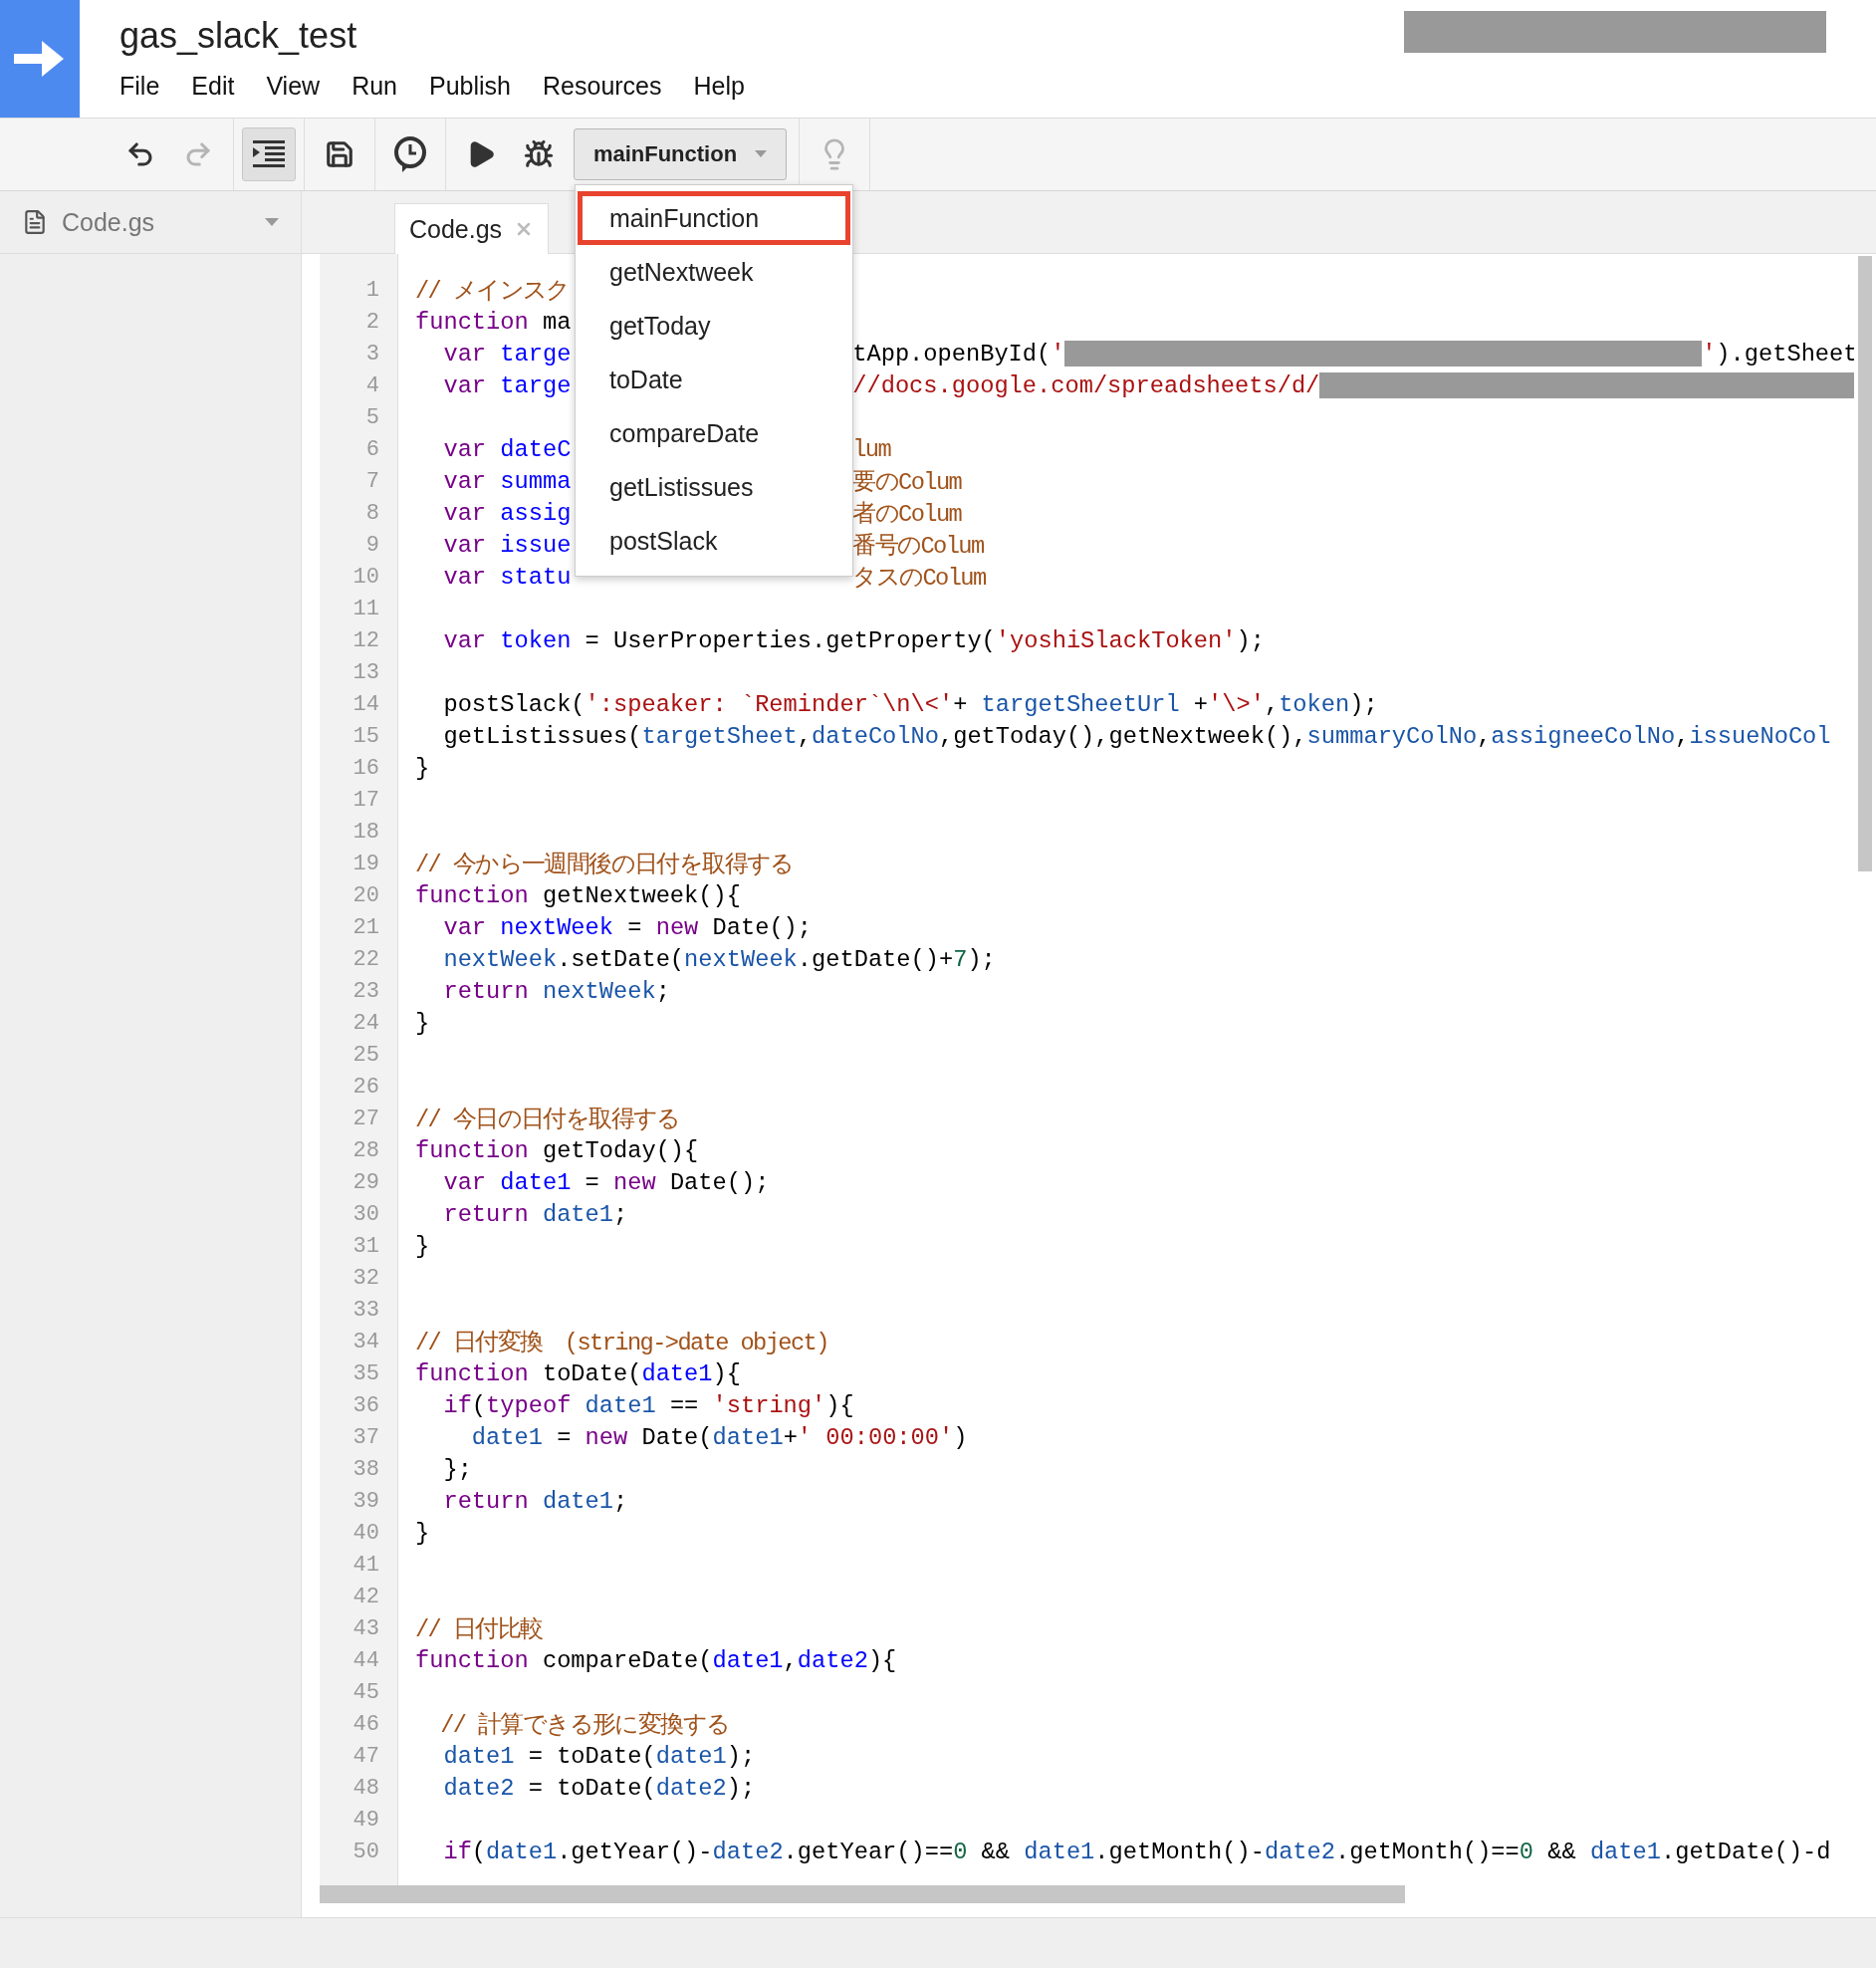  Describe the element at coordinates (366, 1756) in the screenshot. I see `line-number: 47` at that location.